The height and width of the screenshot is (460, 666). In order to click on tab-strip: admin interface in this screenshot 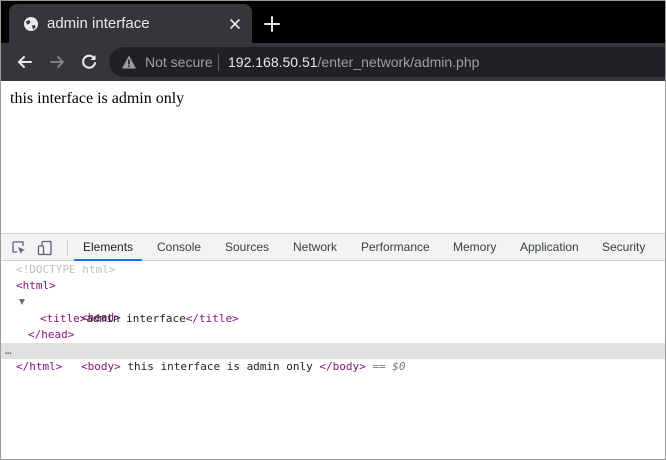, I will do `click(333, 22)`.